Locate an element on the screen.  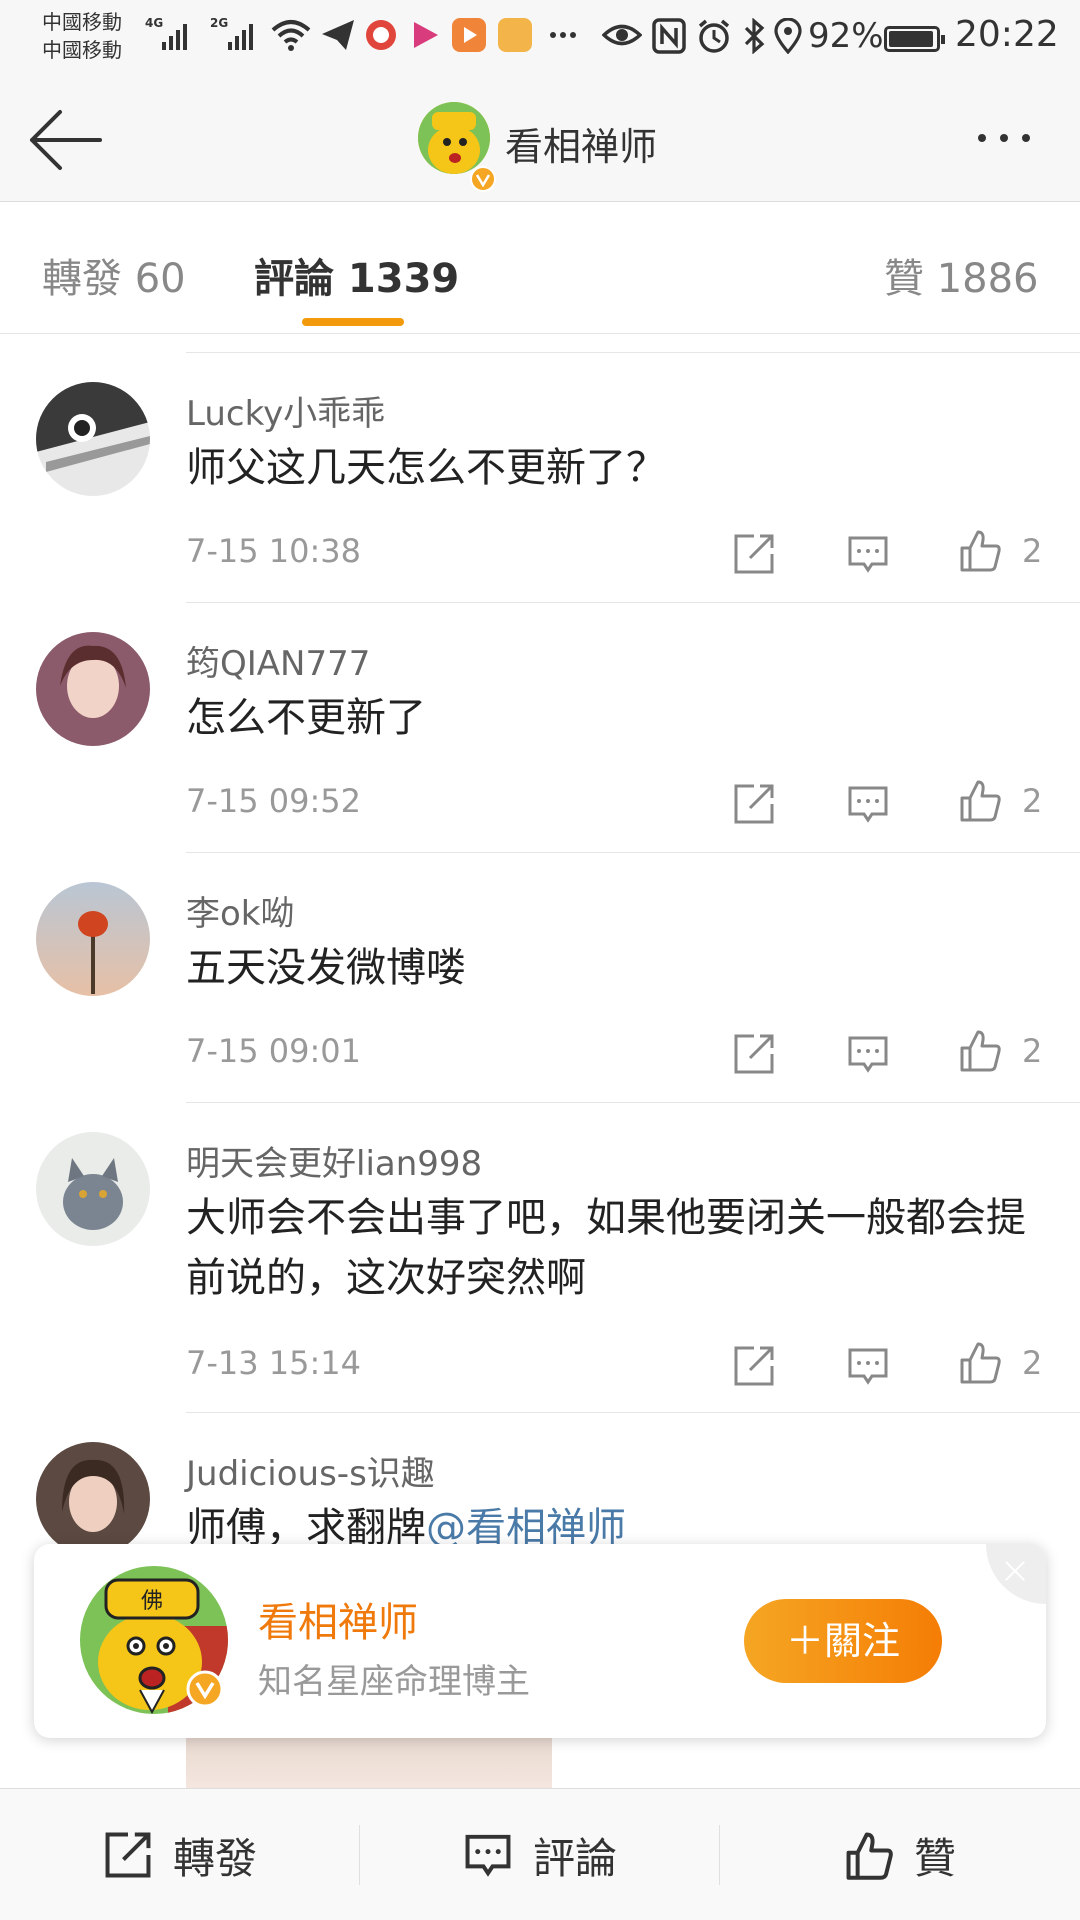
video-app-icon is located at coordinates (469, 35).